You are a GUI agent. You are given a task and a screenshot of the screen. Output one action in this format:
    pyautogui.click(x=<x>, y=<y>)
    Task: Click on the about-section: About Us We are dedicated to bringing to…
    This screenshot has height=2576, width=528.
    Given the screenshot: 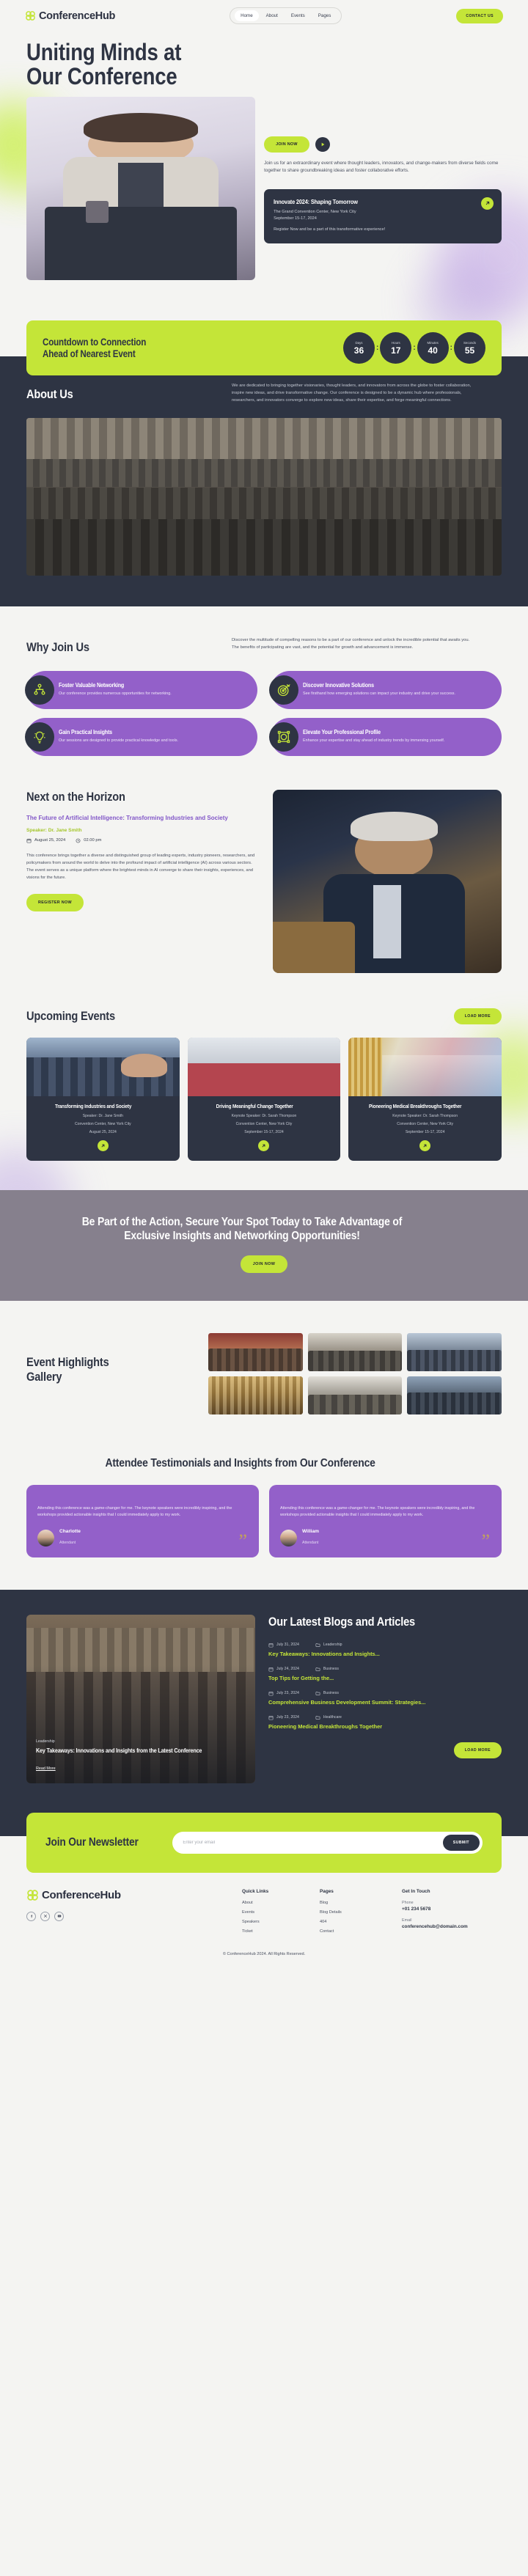 What is the action you would take?
    pyautogui.click(x=264, y=481)
    